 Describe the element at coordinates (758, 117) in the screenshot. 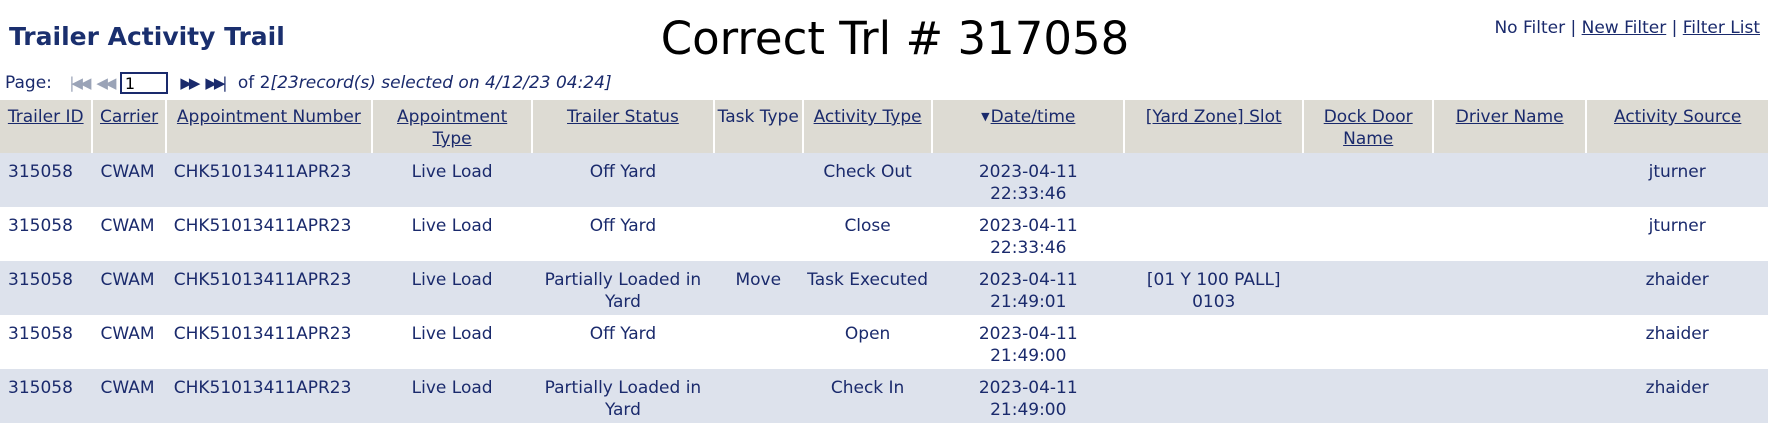

I see `column-header-label: Task Type` at that location.